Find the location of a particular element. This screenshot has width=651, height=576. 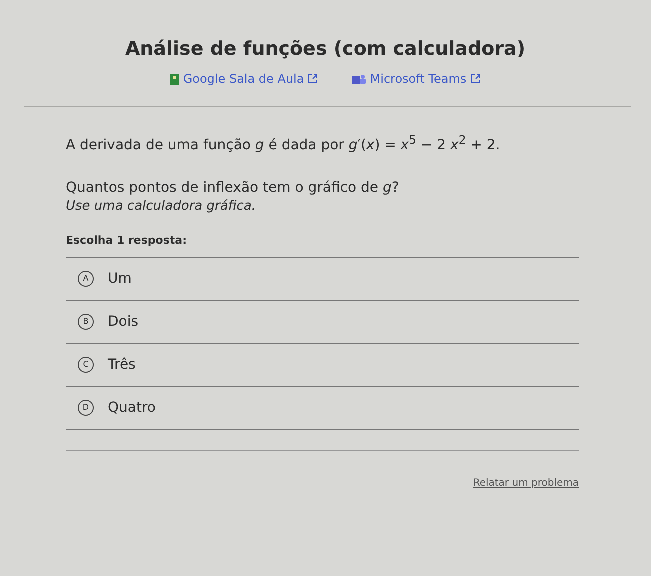

choice-letter-badge: D is located at coordinates (86, 408).